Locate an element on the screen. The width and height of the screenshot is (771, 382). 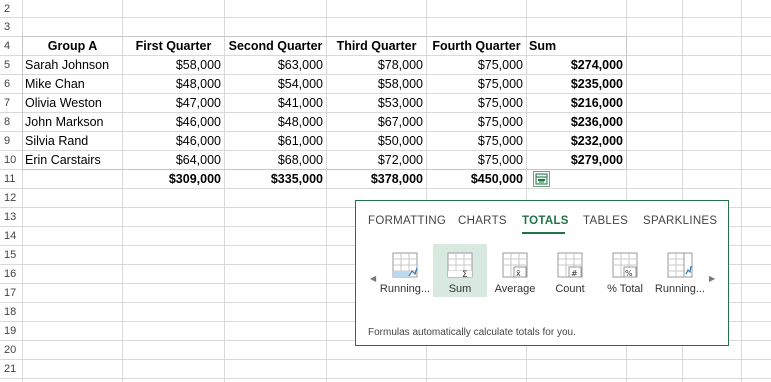
total-cell-q2: $335,000 is located at coordinates (275, 179).